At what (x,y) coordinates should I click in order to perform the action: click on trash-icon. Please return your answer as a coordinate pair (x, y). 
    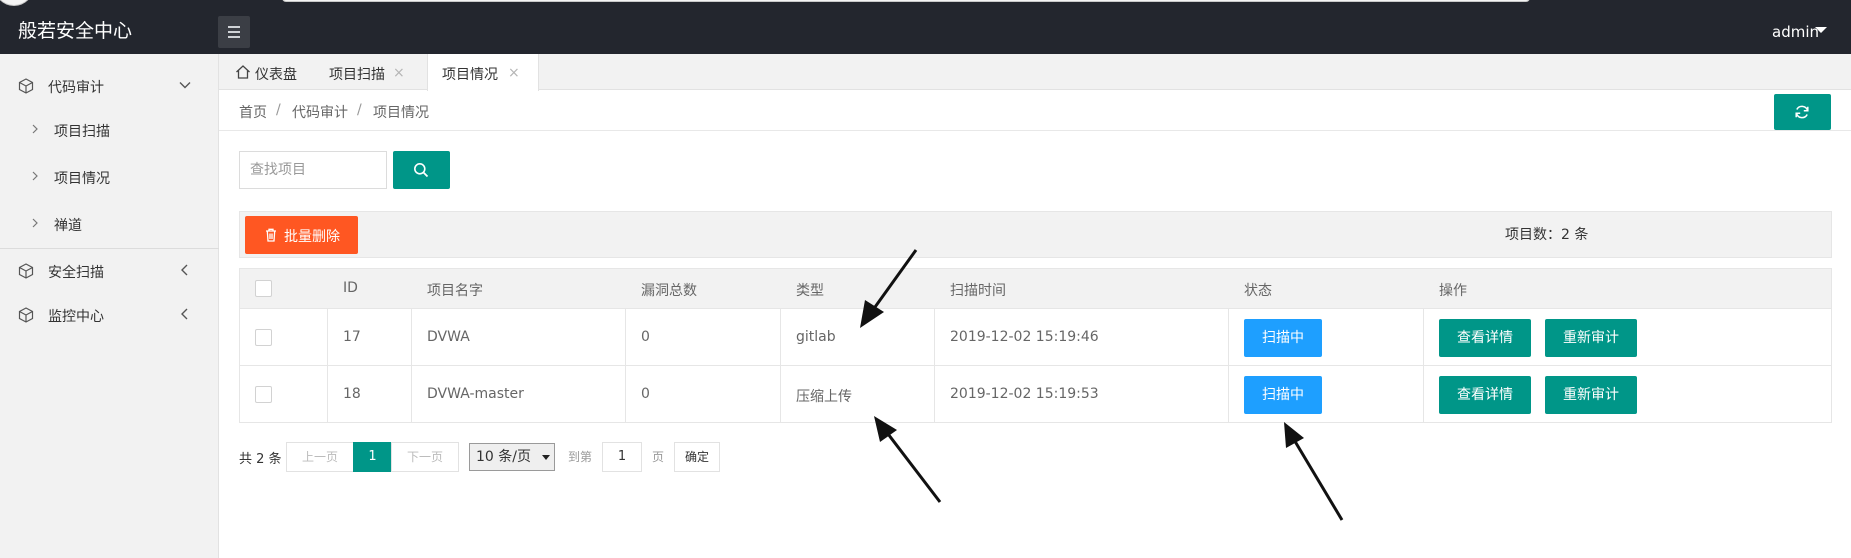
    Looking at the image, I should click on (271, 235).